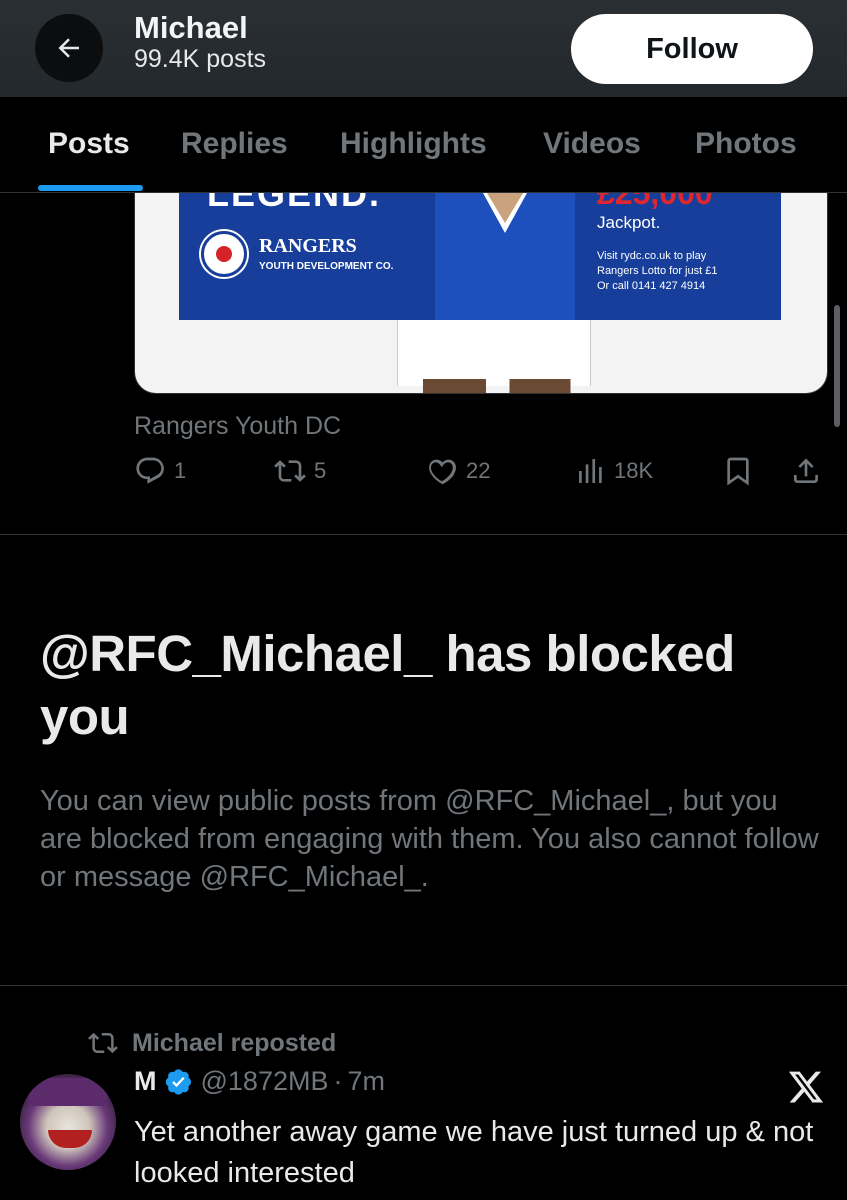 This screenshot has height=1200, width=847. I want to click on repost-count: 5, so click(320, 470).